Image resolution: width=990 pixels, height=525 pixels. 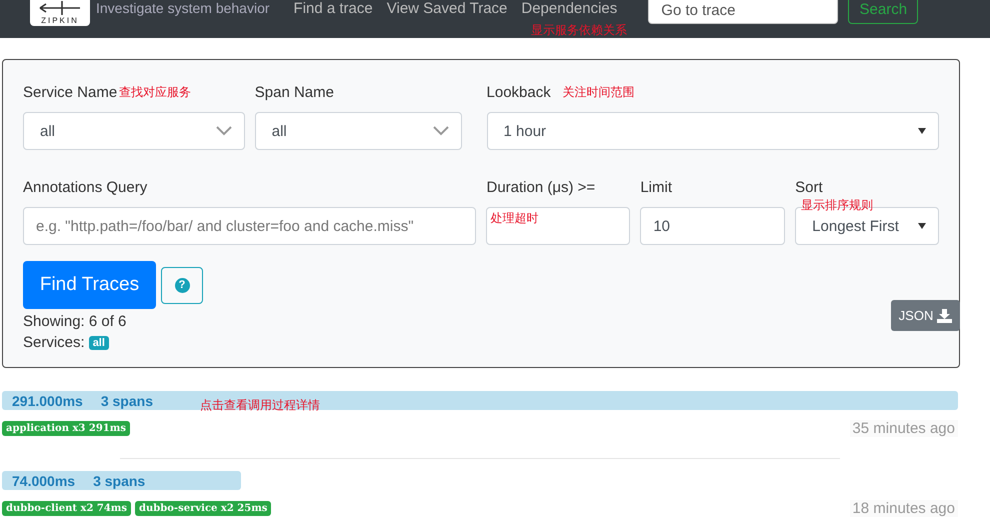 I want to click on logo-text: ZIPKIN, so click(x=60, y=20).